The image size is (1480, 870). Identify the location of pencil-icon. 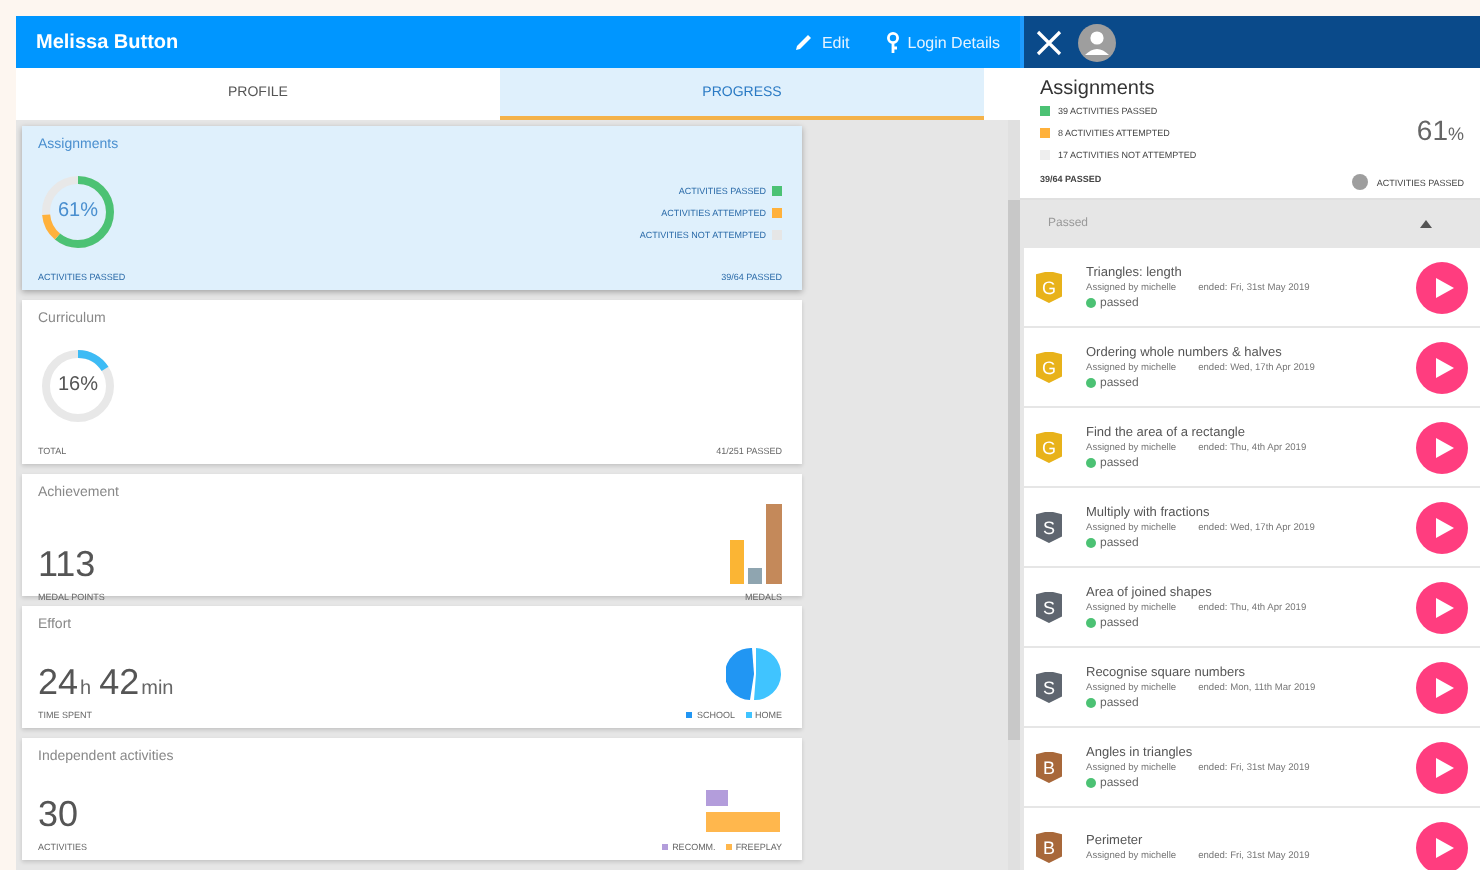
(803, 42).